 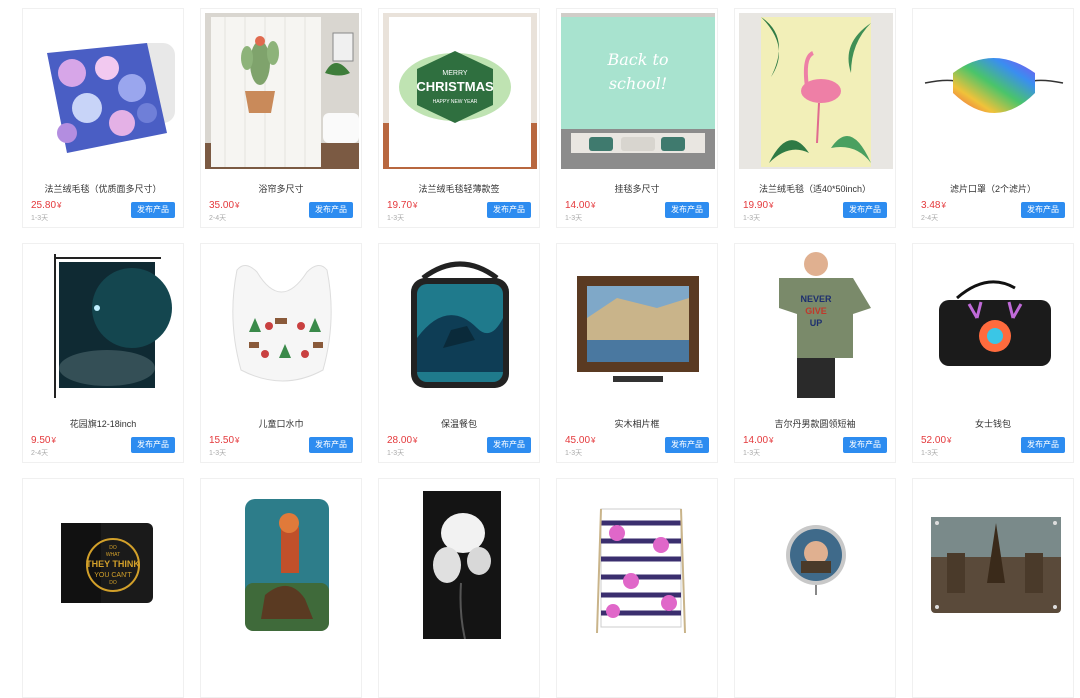 I want to click on product-card: 法兰绒毛毯（适40*50inch） 19.90¥ 1-3天 发布产品, so click(x=815, y=118).